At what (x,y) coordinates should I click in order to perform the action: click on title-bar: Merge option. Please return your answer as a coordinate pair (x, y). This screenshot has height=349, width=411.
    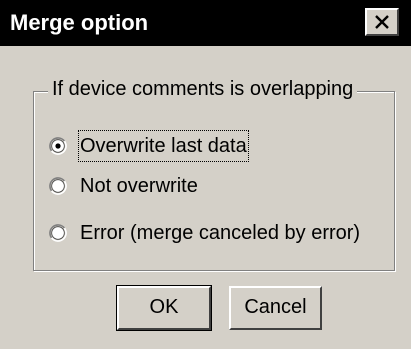
    Looking at the image, I should click on (205, 23).